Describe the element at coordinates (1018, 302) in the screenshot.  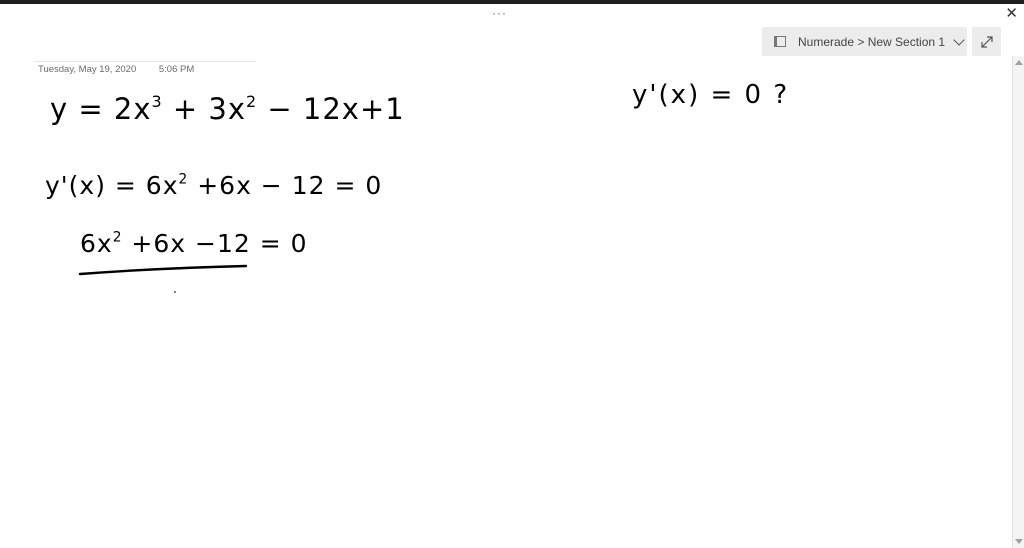
I see `vertical-scrollbar` at that location.